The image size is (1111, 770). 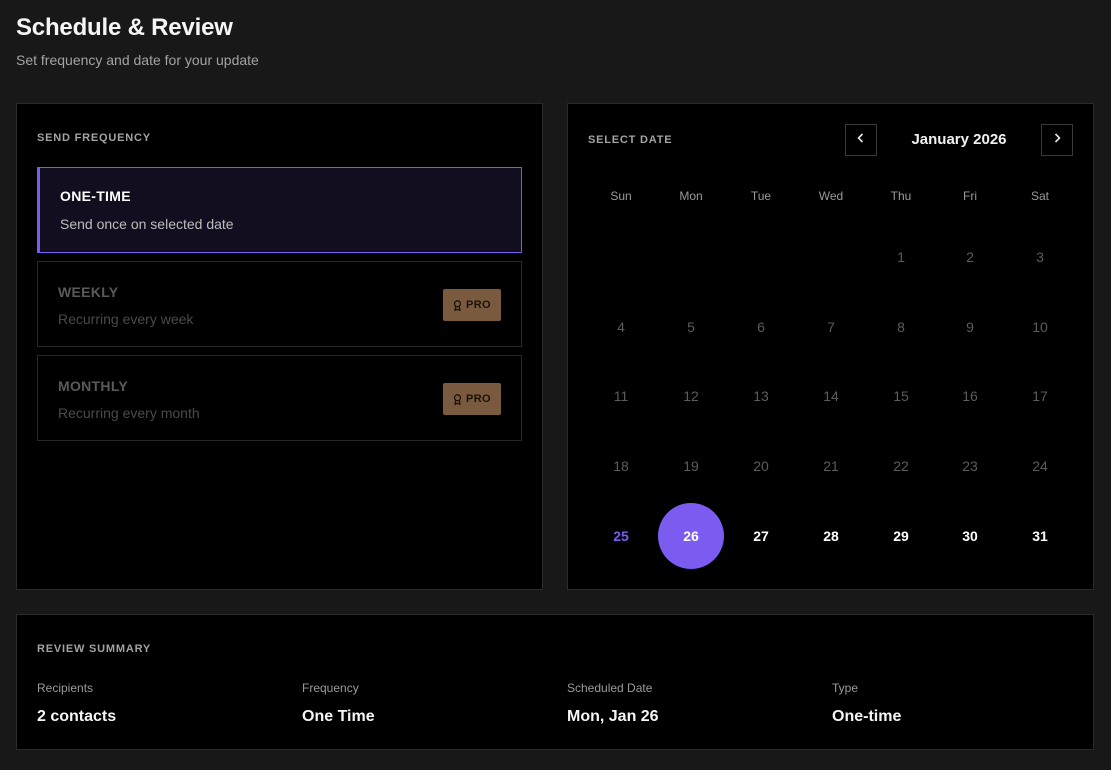 What do you see at coordinates (970, 396) in the screenshot?
I see `calendar-day: 16` at bounding box center [970, 396].